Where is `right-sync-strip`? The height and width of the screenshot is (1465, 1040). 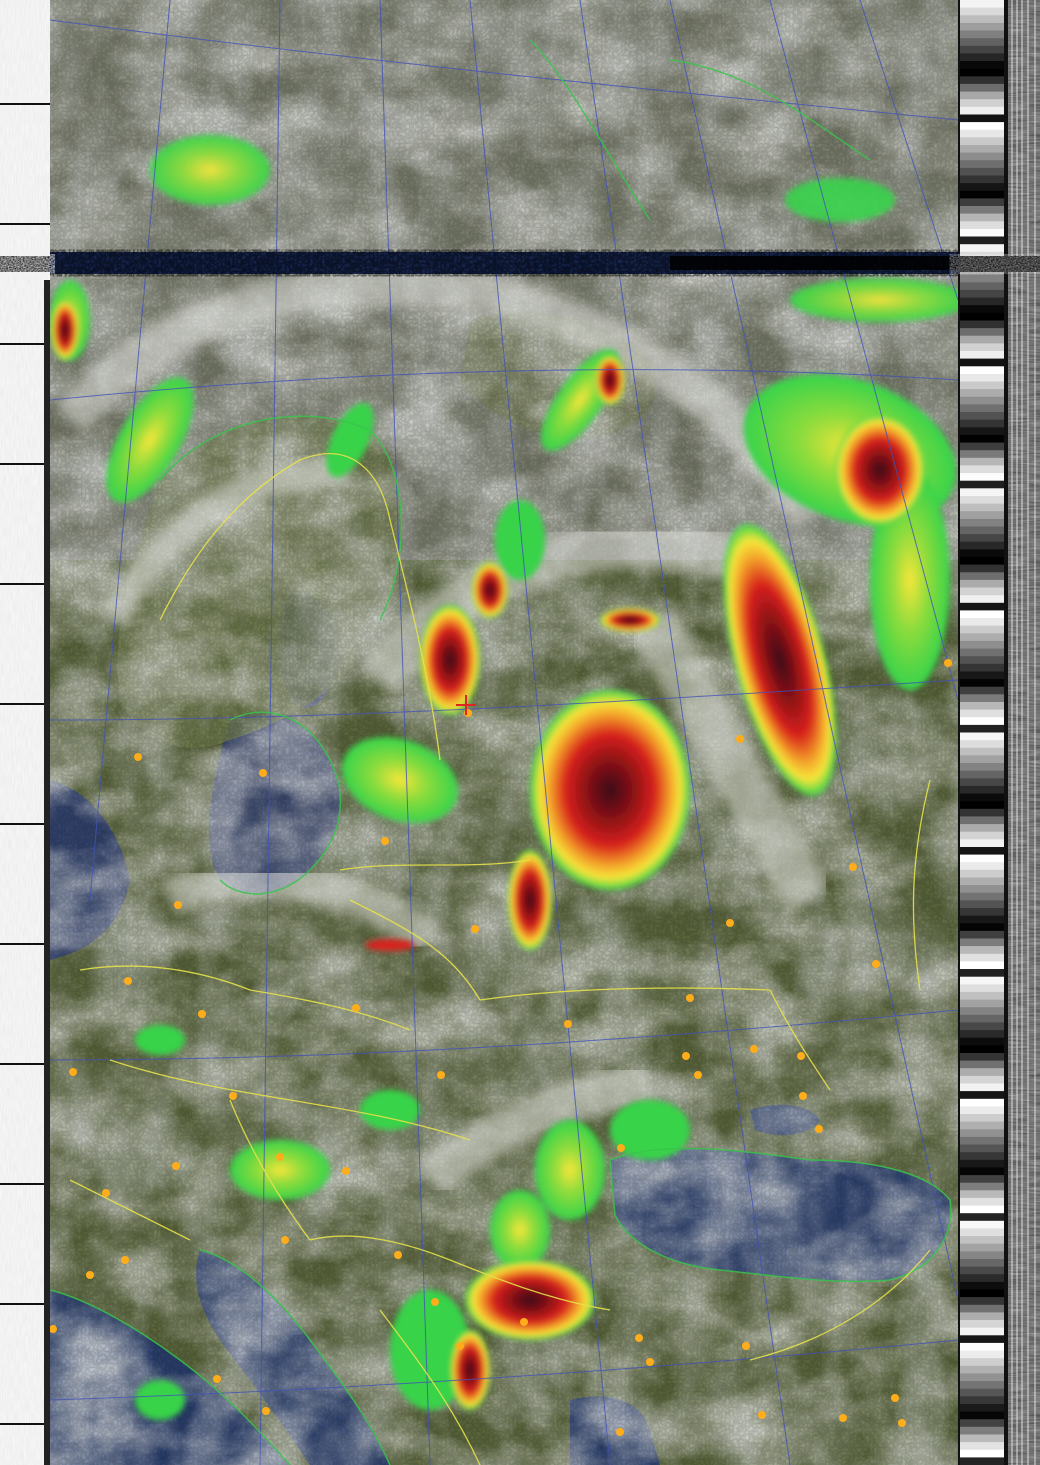 right-sync-strip is located at coordinates (1024, 732).